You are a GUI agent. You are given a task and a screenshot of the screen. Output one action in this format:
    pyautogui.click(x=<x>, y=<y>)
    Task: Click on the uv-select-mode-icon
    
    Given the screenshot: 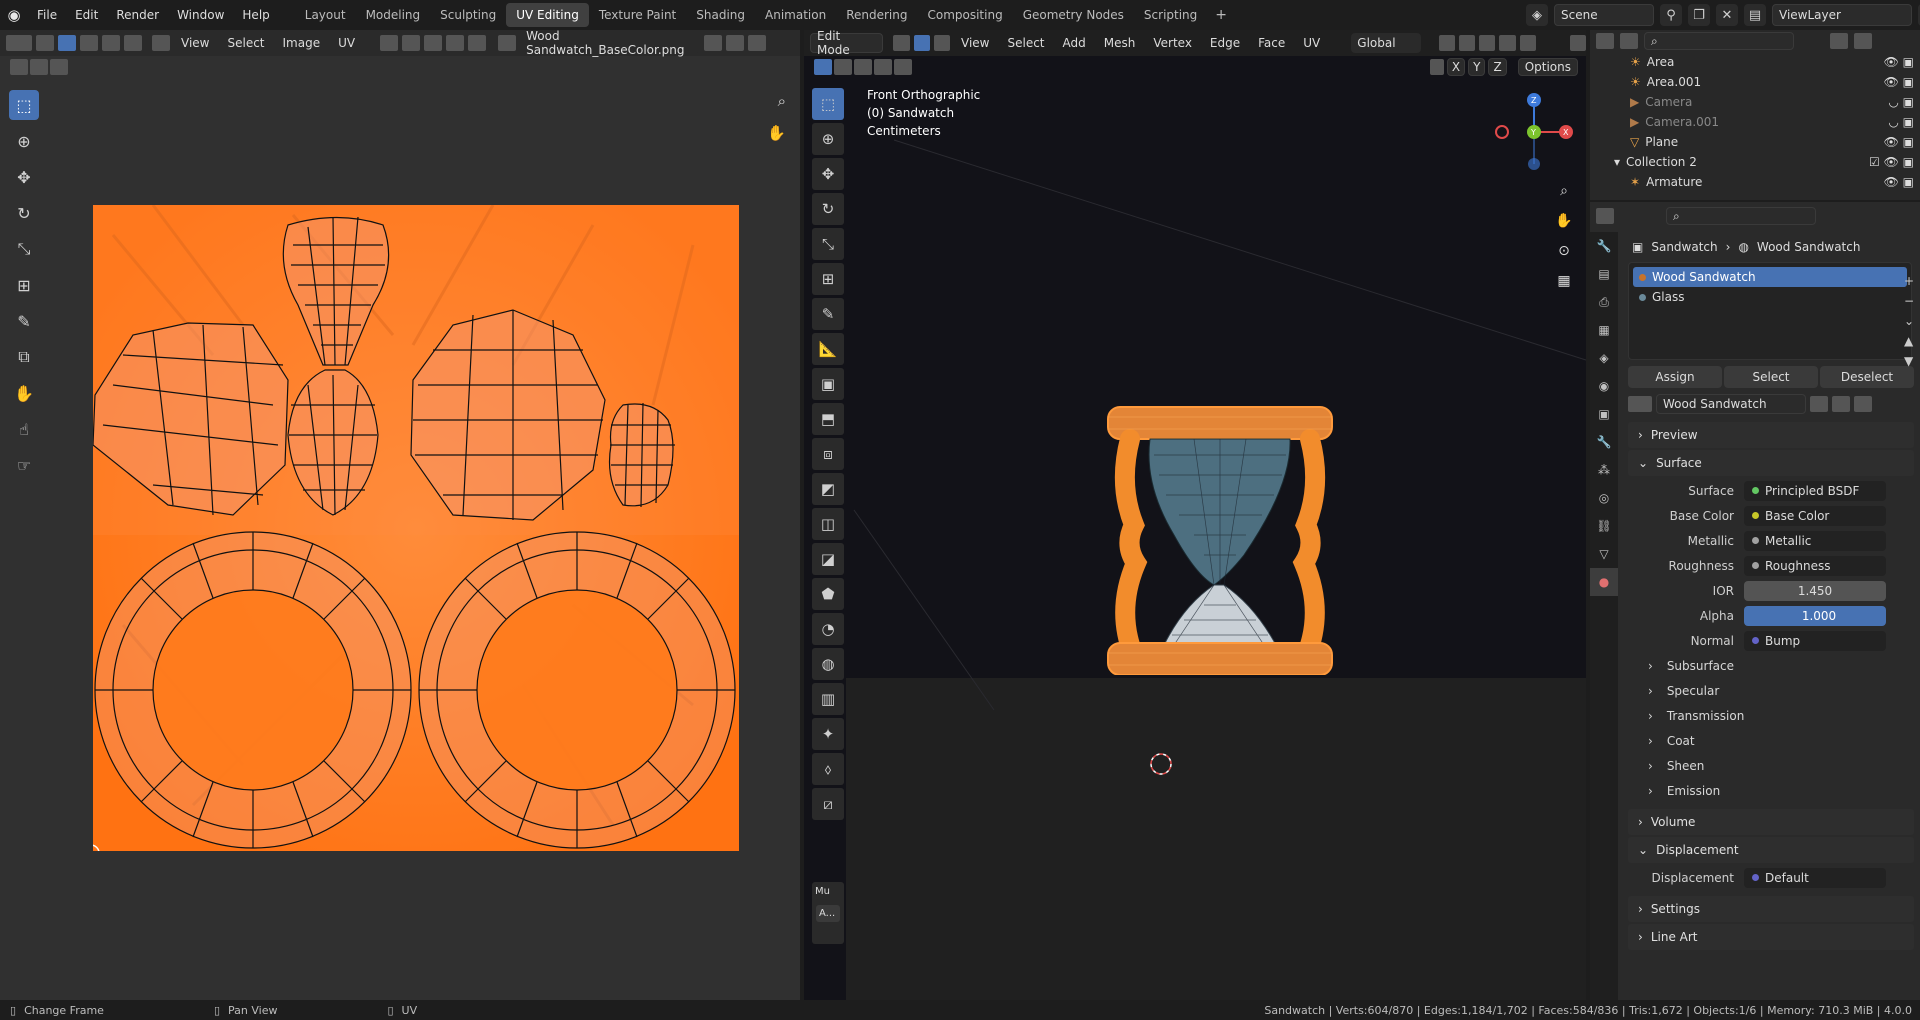 What is the action you would take?
    pyautogui.click(x=39, y=67)
    